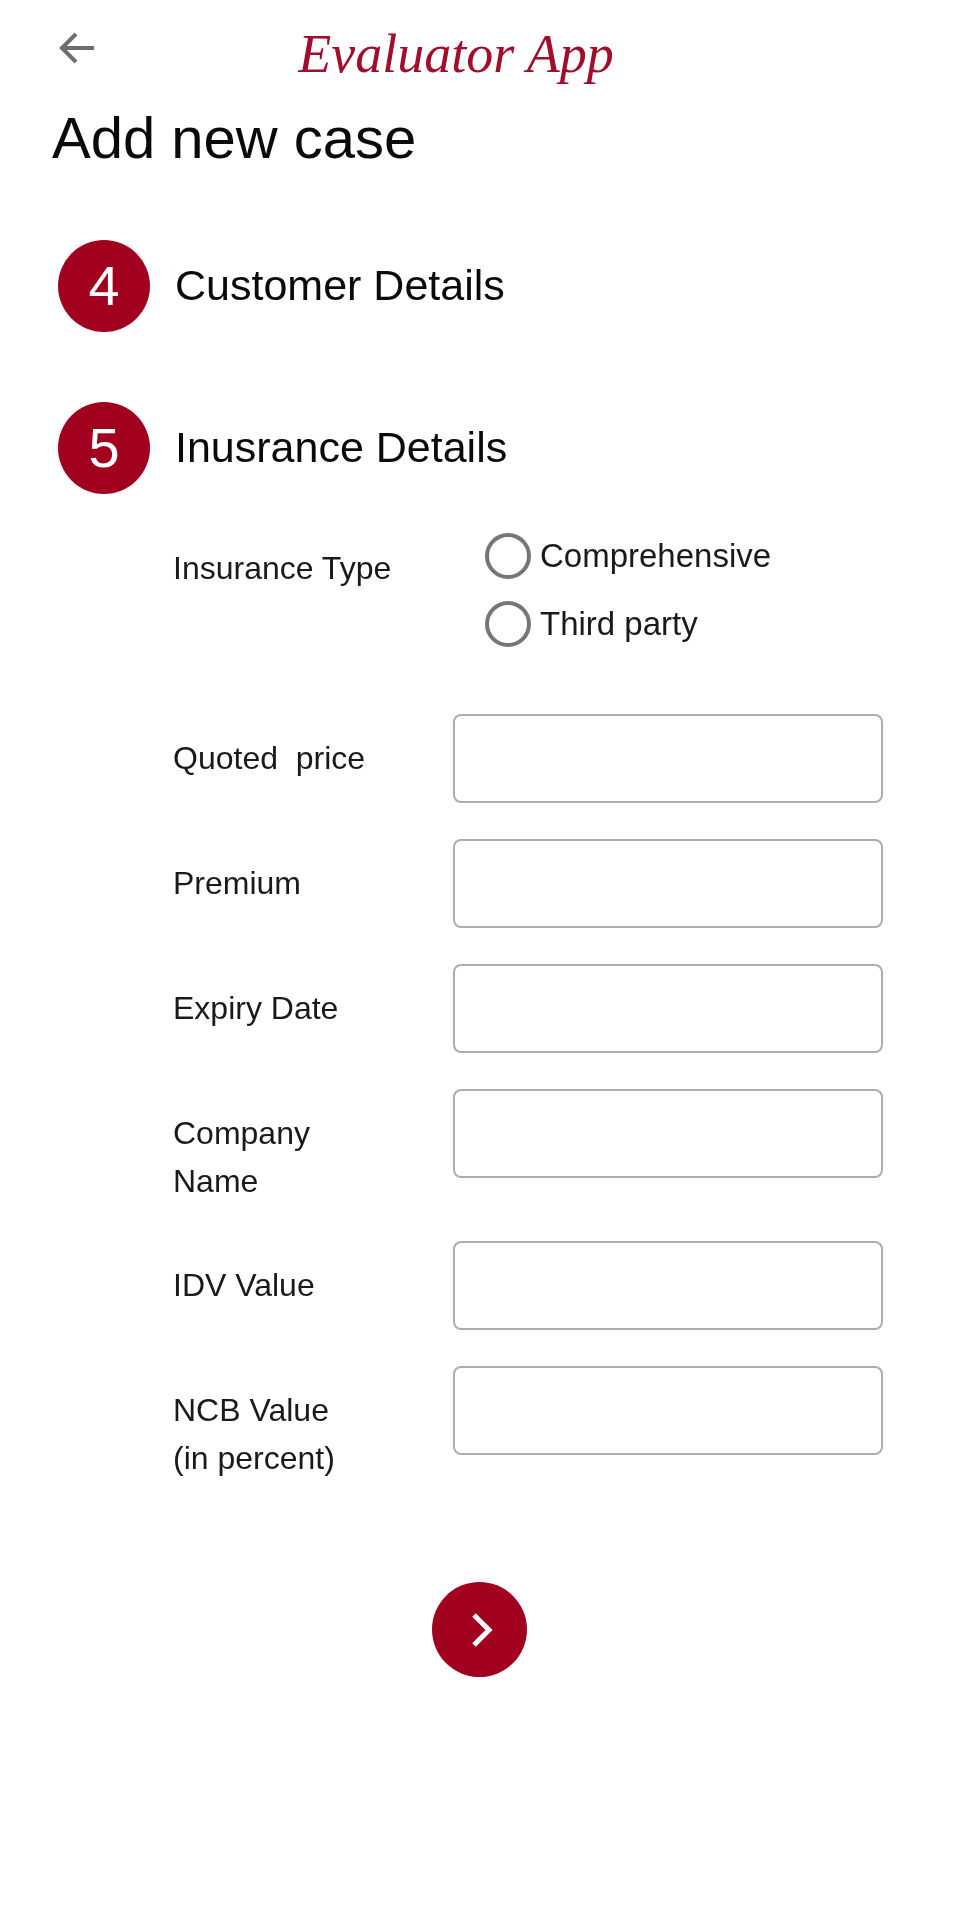  Describe the element at coordinates (341, 448) in the screenshot. I see `step-title: Inusrance Details` at that location.